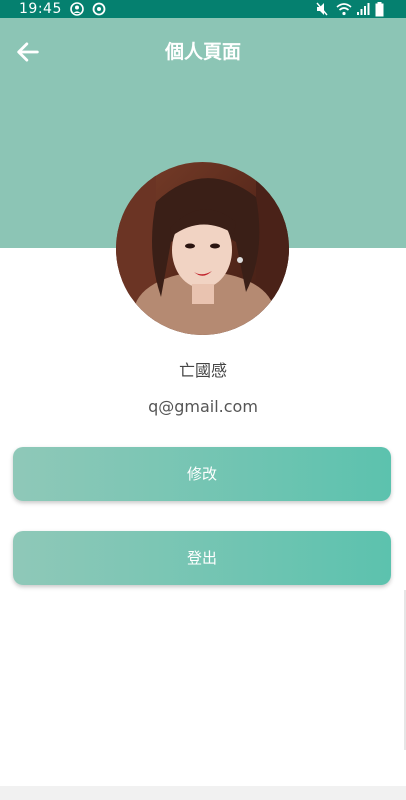 Image resolution: width=406 pixels, height=800 pixels. What do you see at coordinates (202, 558) in the screenshot?
I see `logout-button: 登出` at bounding box center [202, 558].